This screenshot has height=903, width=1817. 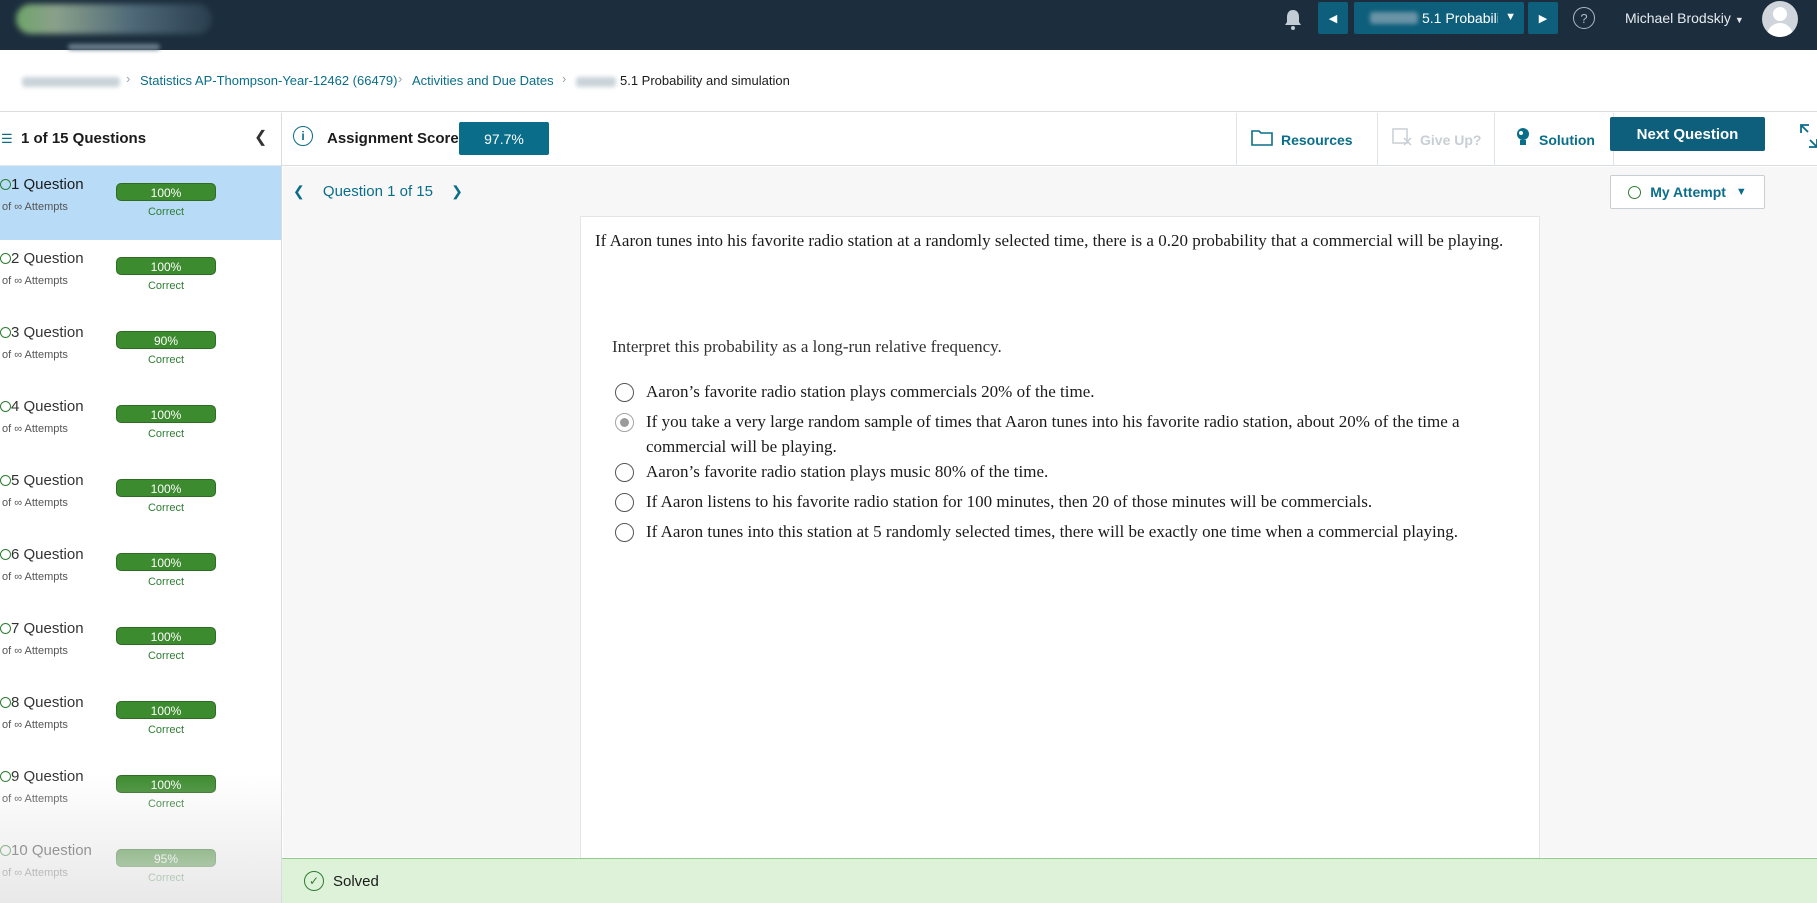 What do you see at coordinates (1294, 21) in the screenshot?
I see `notifications-bell-icon` at bounding box center [1294, 21].